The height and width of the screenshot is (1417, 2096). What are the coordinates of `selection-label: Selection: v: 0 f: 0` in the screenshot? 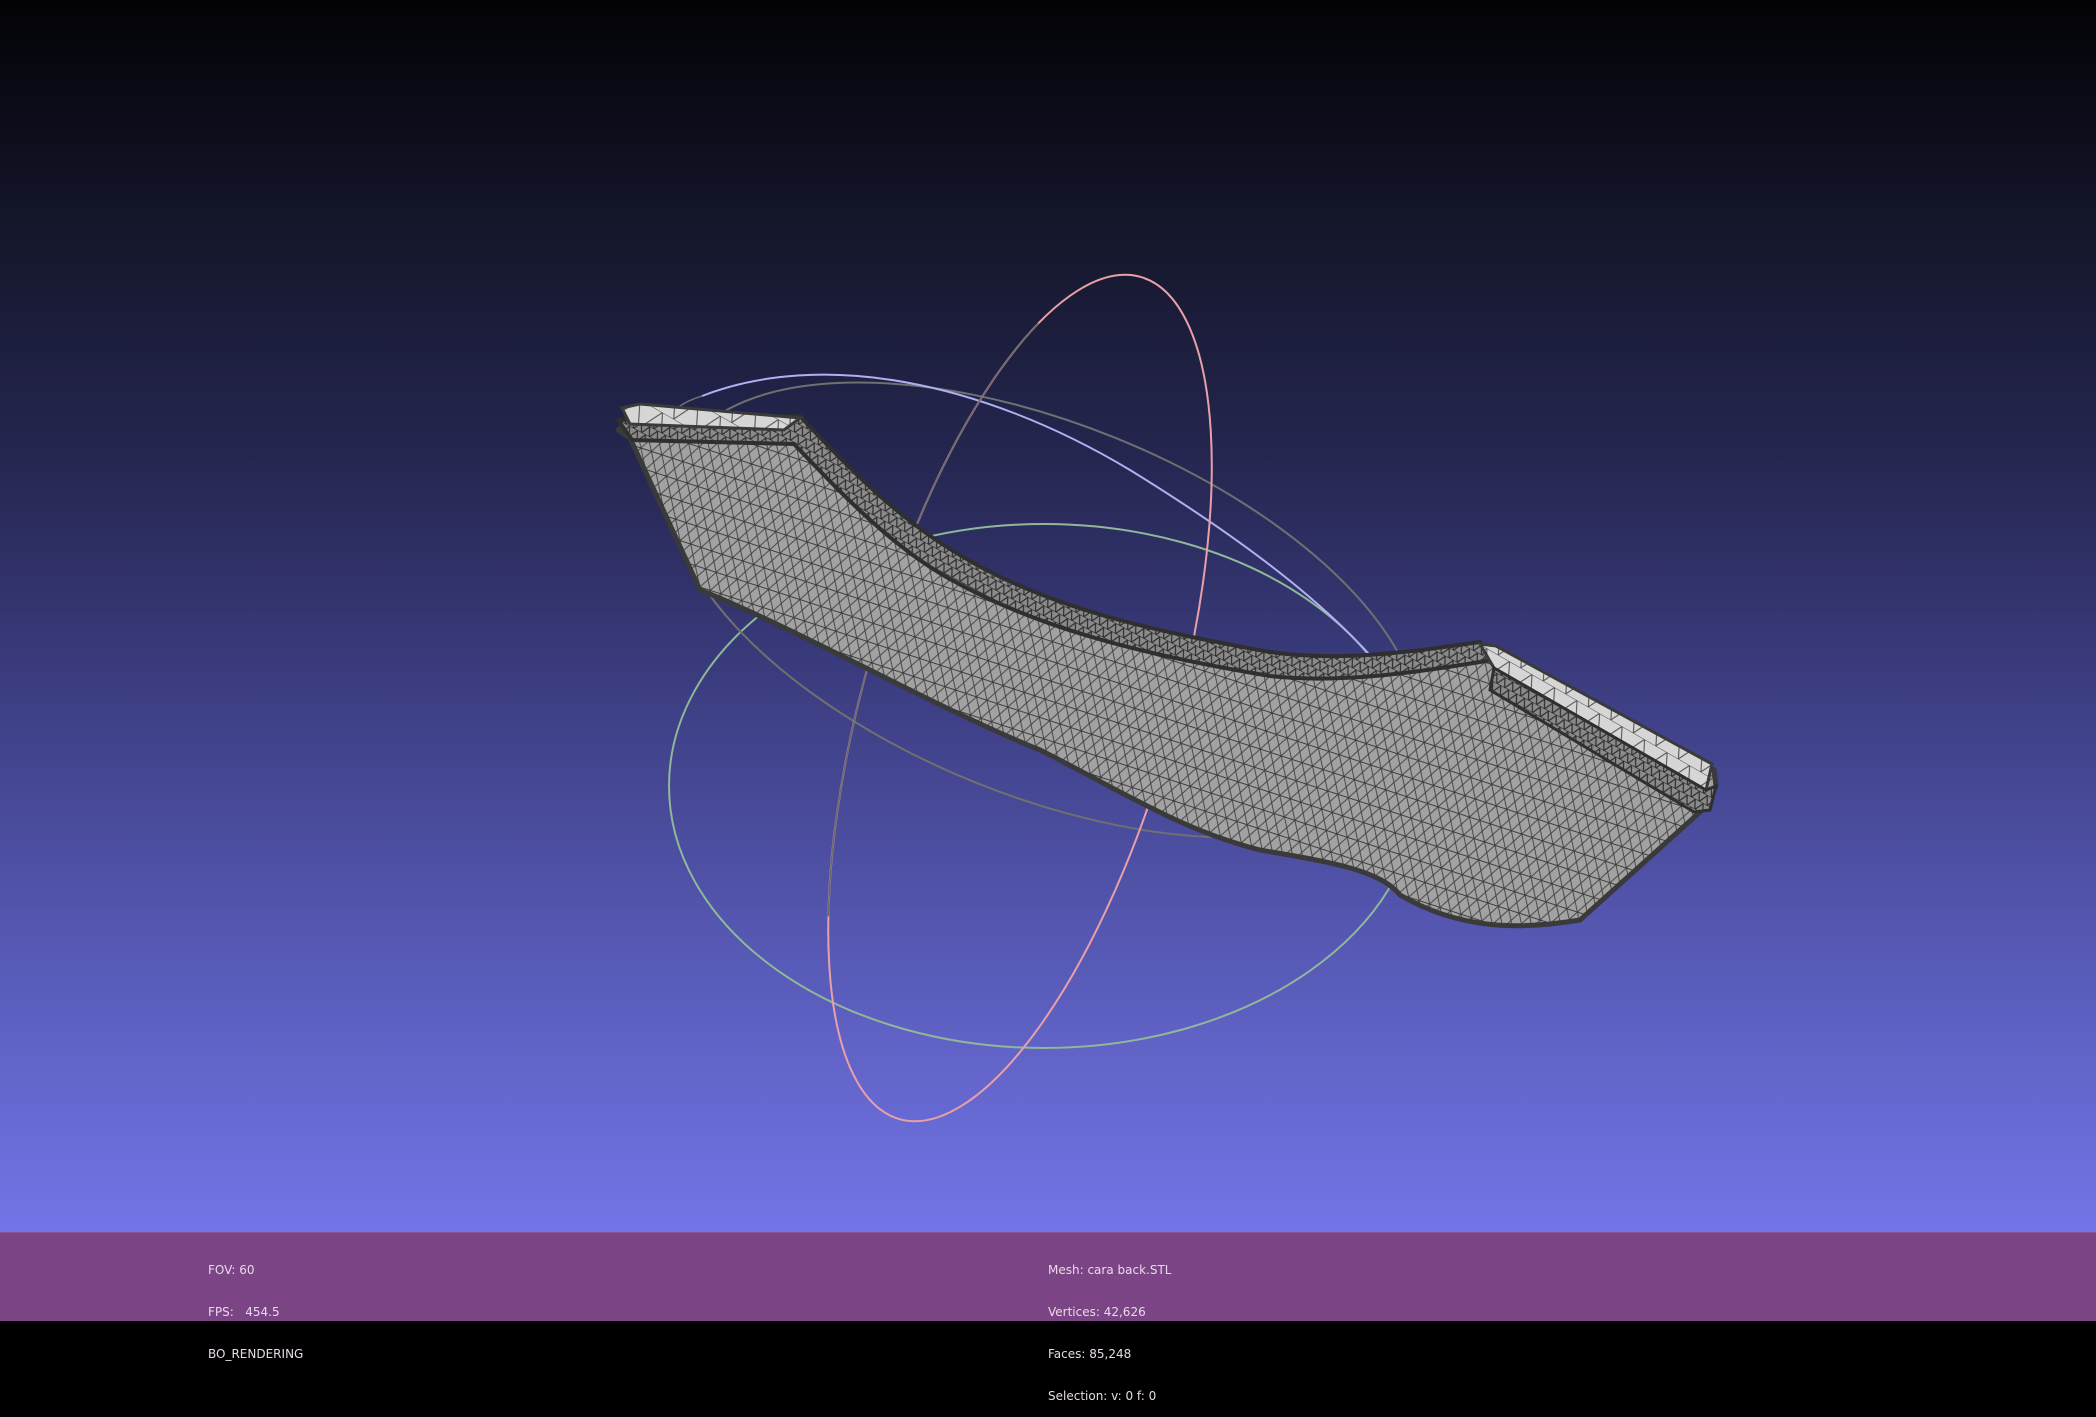 It's located at (1102, 1396).